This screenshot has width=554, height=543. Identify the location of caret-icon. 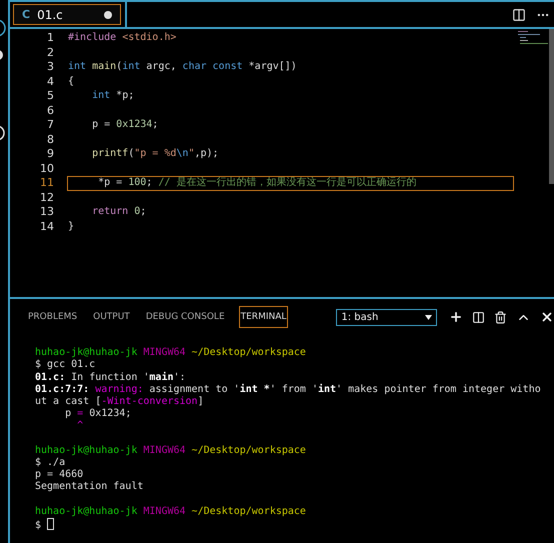
(428, 317).